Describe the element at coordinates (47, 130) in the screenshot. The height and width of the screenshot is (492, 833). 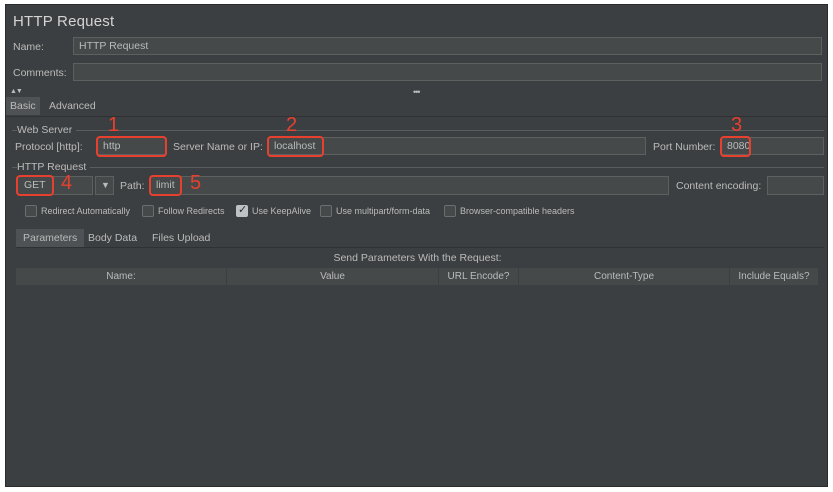
I see `web-server-group-title: Web Server` at that location.